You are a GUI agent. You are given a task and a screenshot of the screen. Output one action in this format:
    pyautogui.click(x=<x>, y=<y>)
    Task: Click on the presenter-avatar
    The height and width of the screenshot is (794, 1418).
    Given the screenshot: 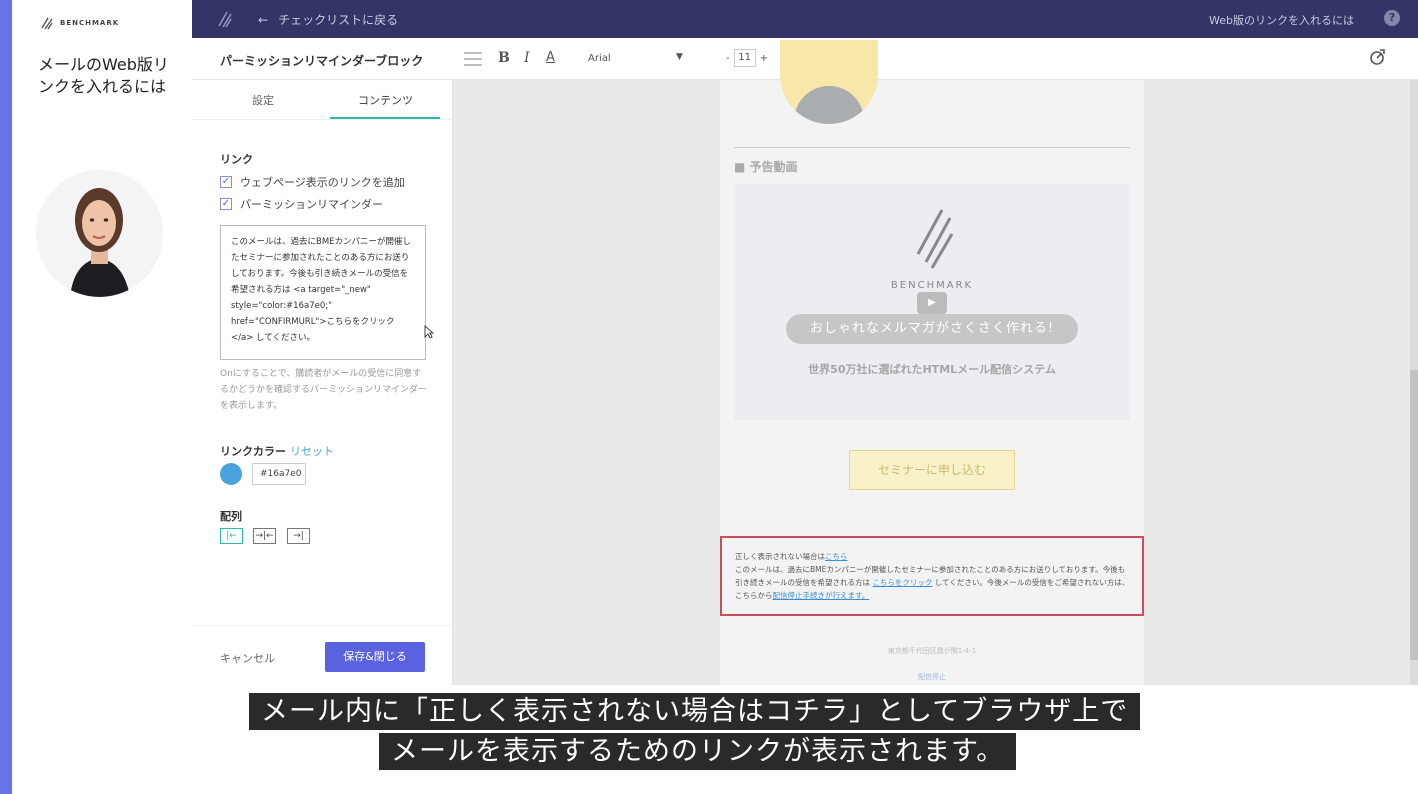 What is the action you would take?
    pyautogui.click(x=99, y=233)
    